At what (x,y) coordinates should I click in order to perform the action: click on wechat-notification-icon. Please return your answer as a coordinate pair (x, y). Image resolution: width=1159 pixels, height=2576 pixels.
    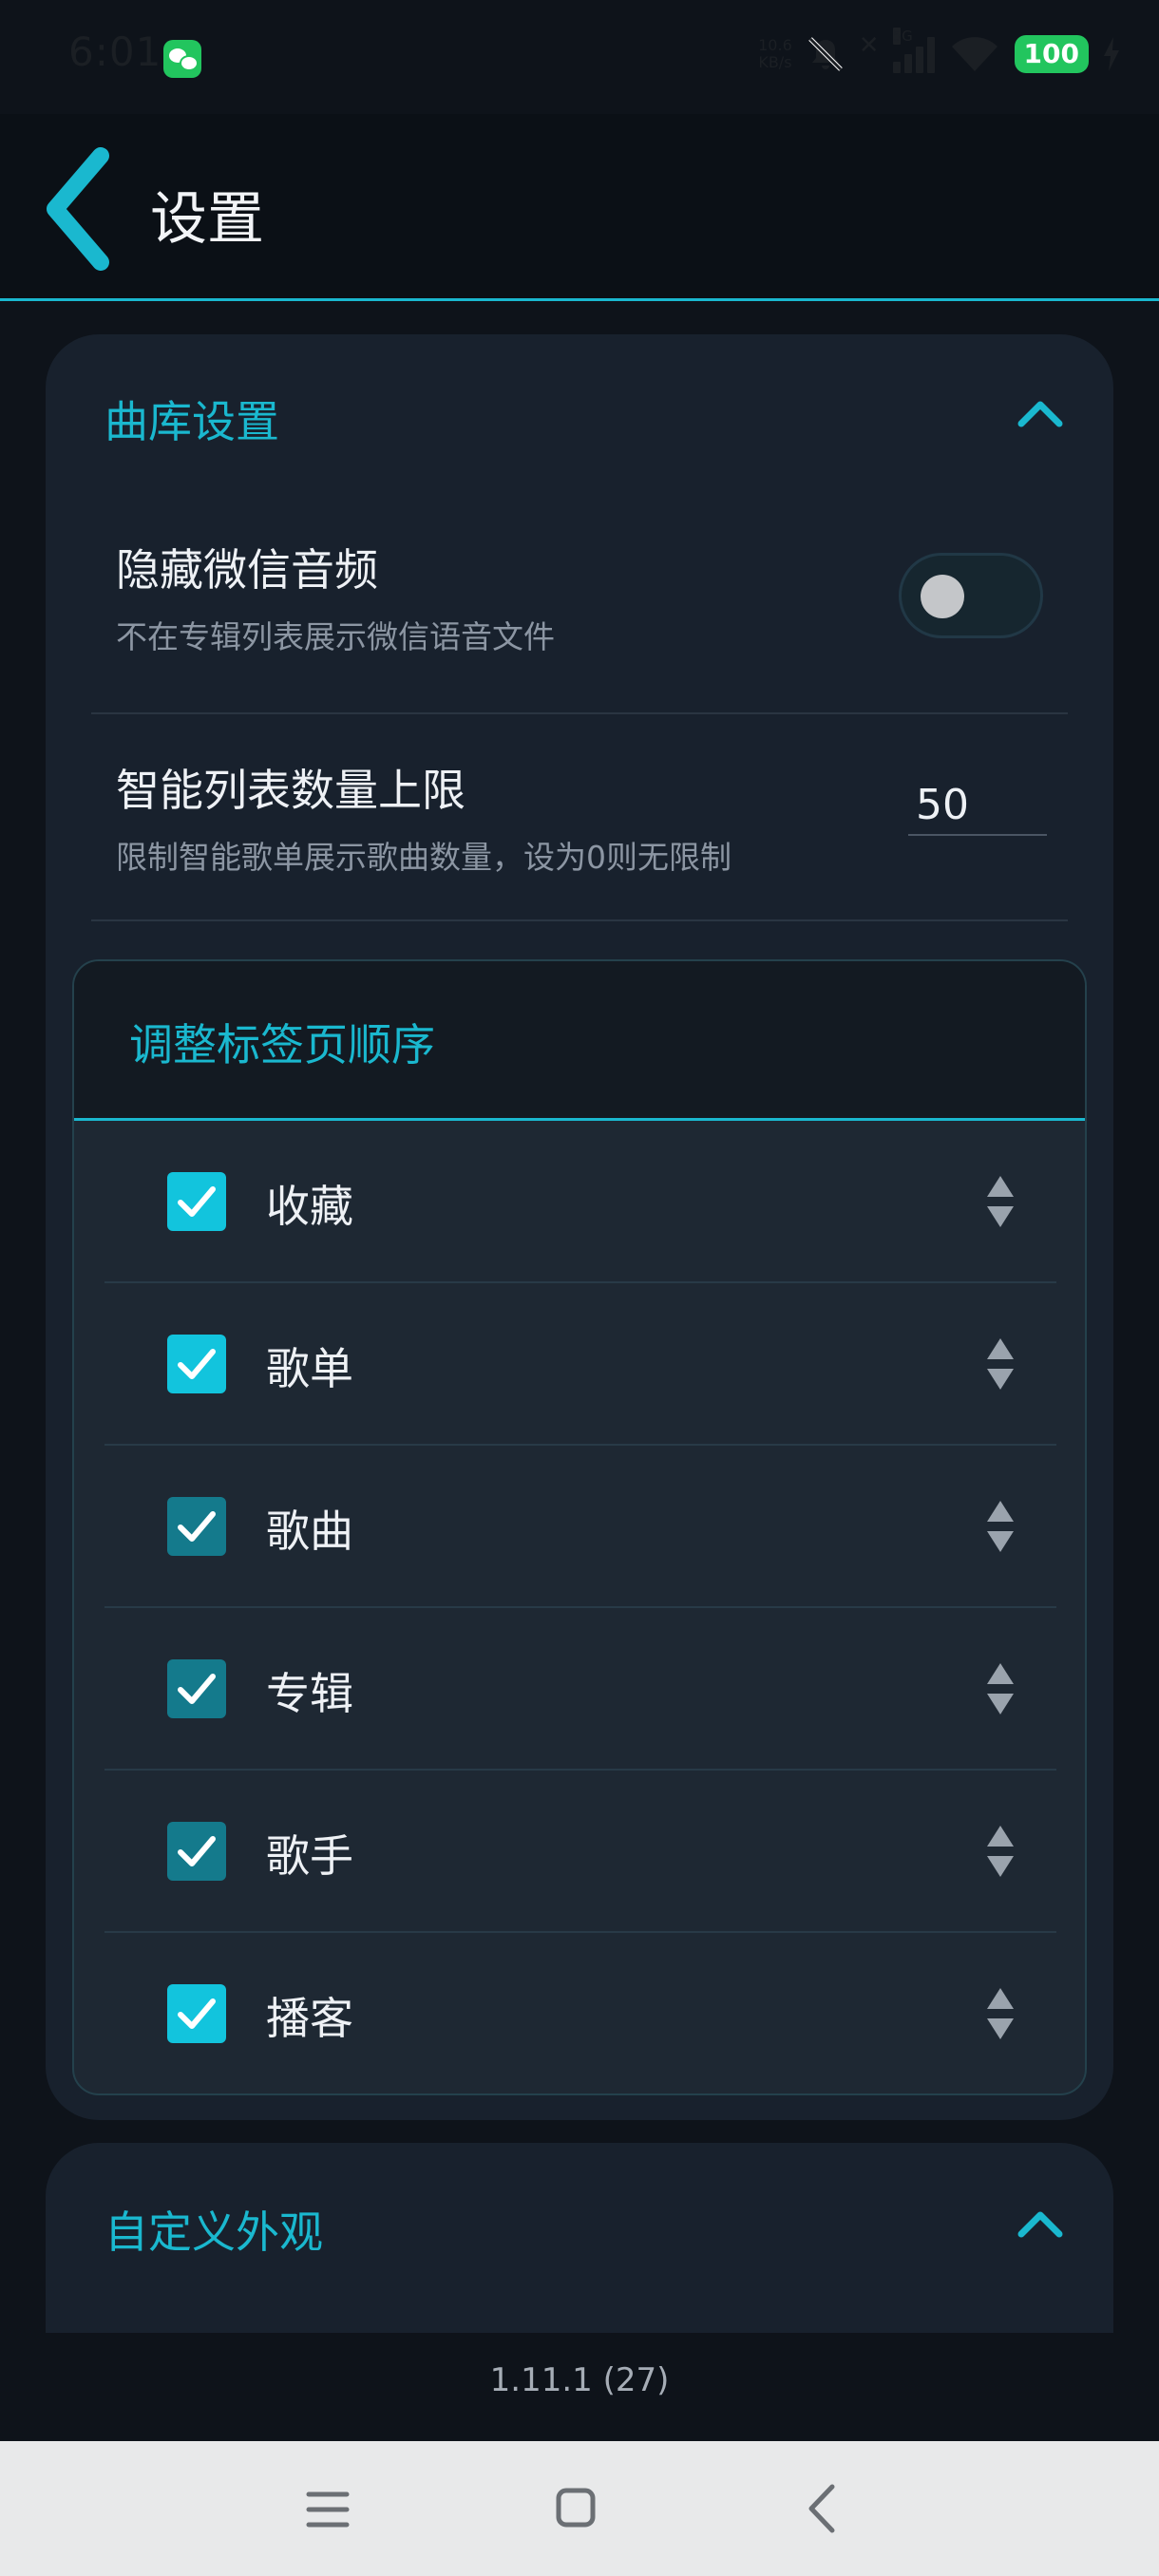
    Looking at the image, I should click on (182, 59).